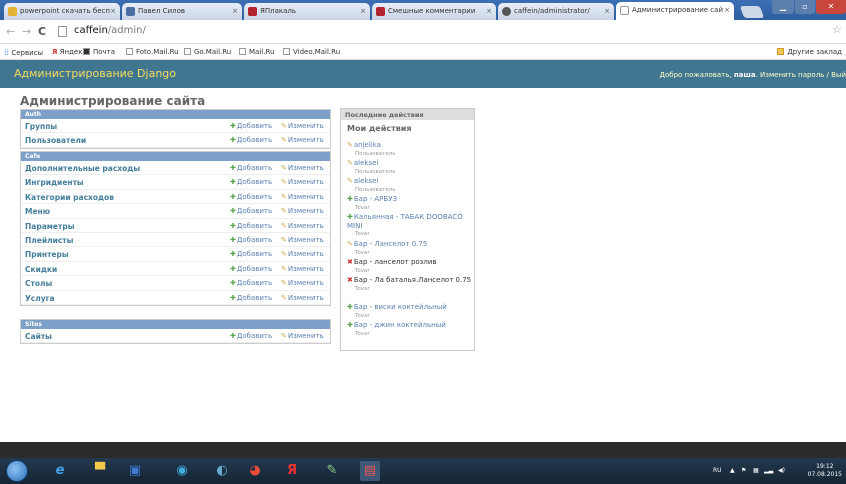  I want to click on reload-icon: C, so click(42, 31).